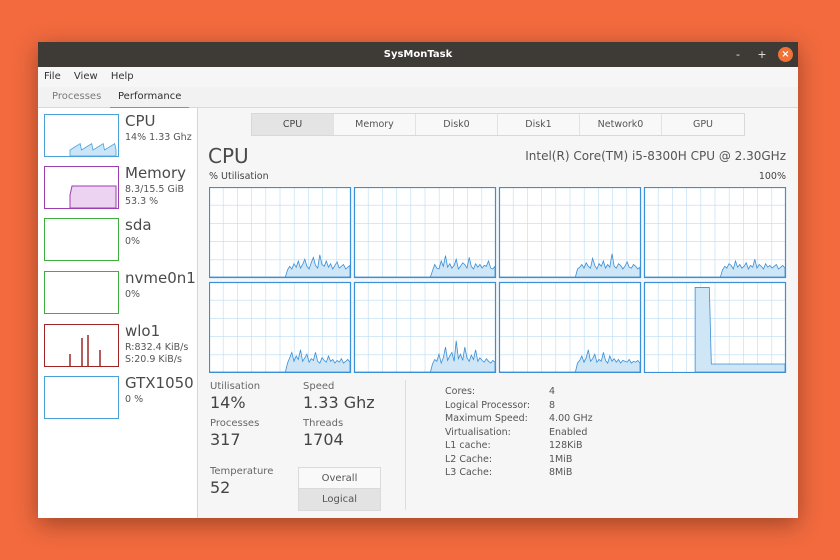  I want to click on tab-processes: Processes, so click(76, 97).